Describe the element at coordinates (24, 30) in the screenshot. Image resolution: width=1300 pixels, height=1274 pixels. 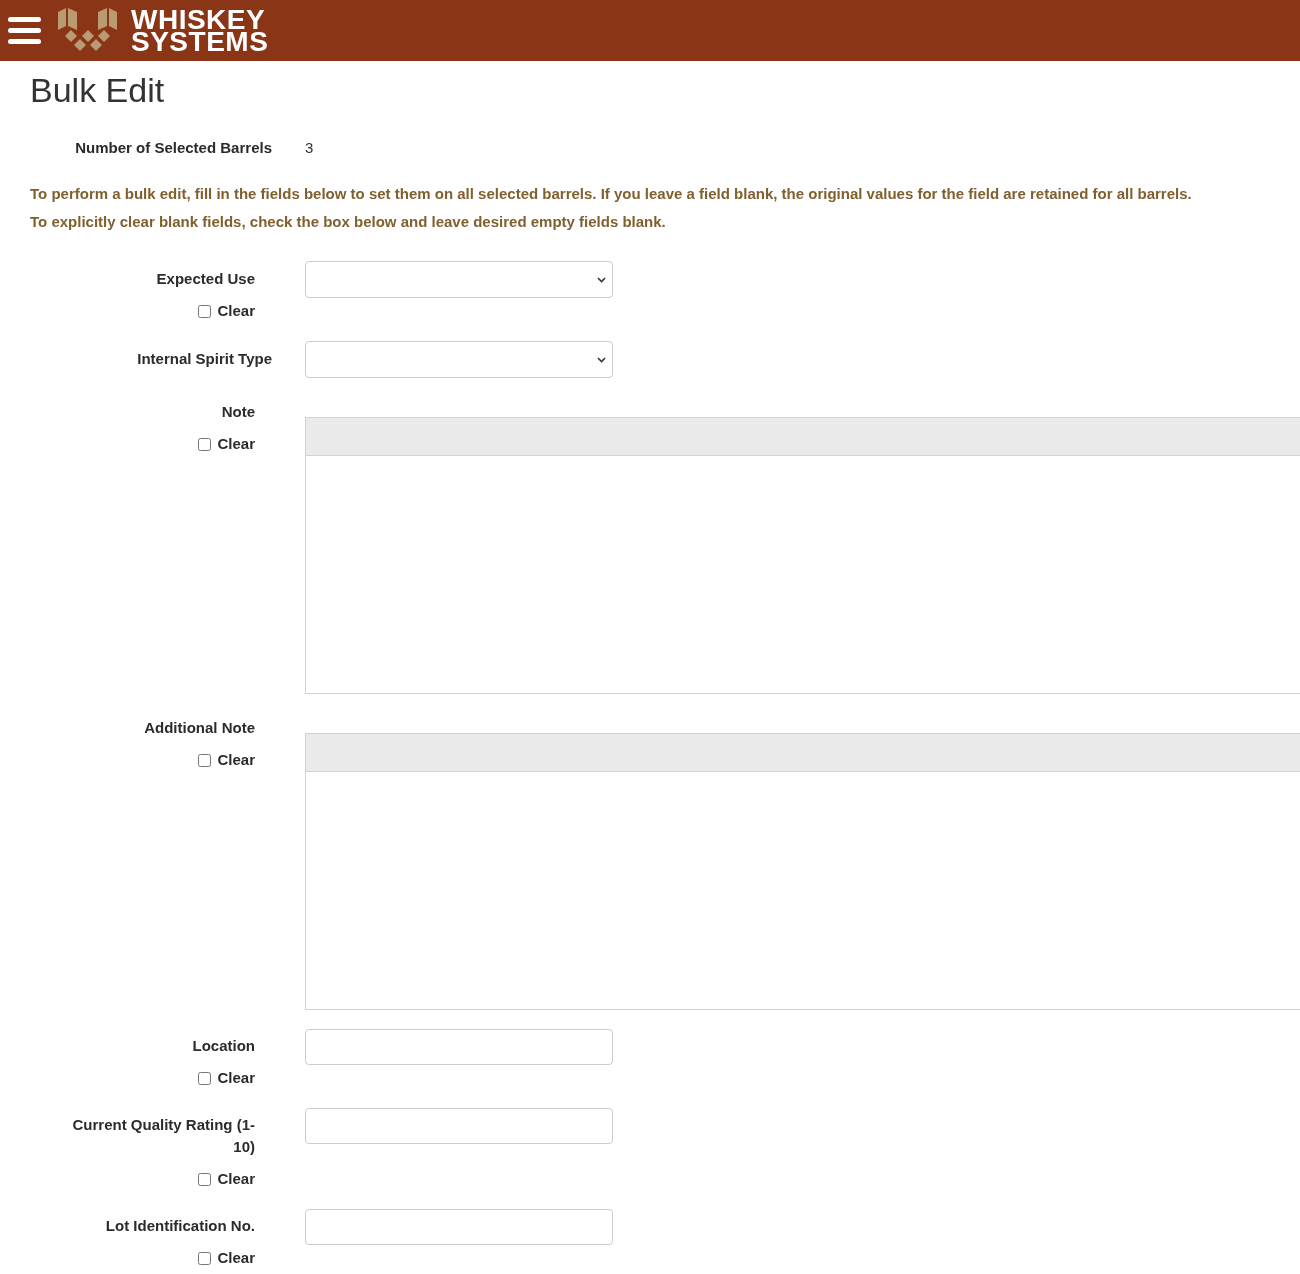
I see `menu-icon` at that location.